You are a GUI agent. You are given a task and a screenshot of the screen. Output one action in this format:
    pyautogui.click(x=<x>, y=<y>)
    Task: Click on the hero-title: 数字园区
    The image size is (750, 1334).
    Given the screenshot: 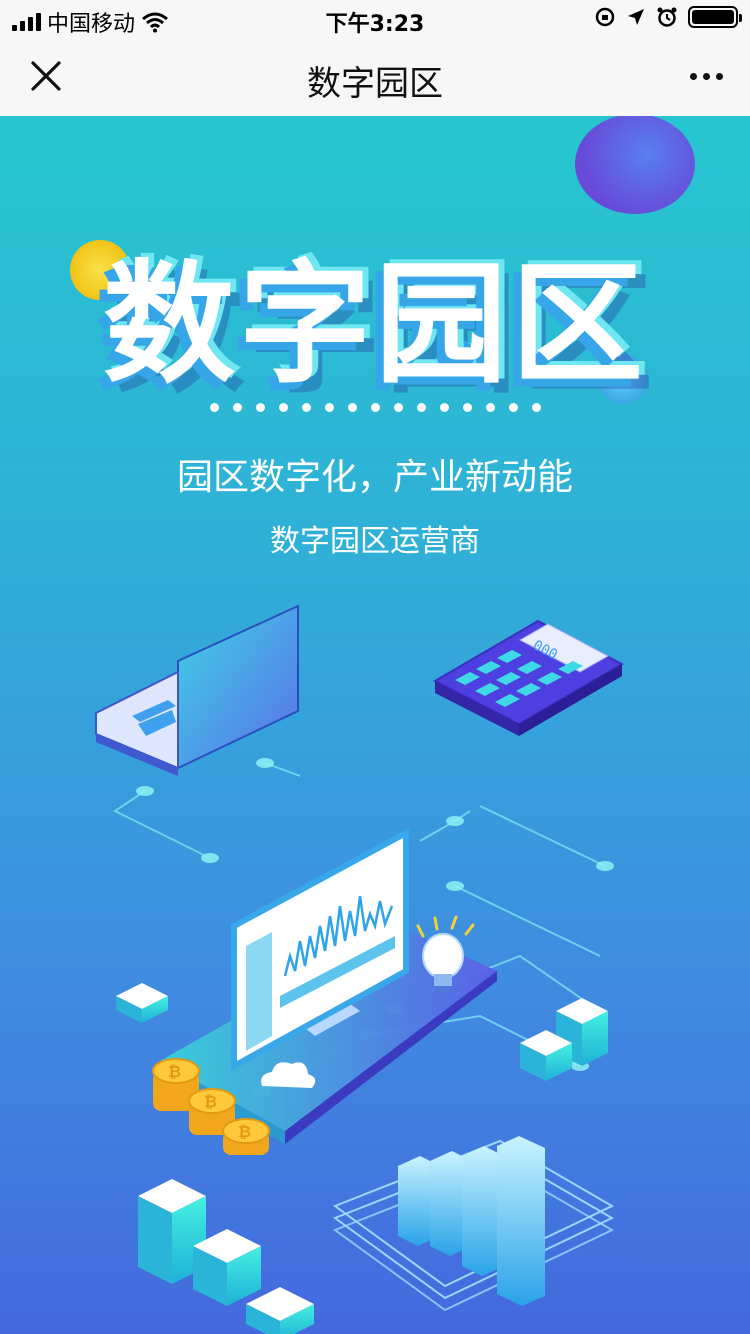 What is the action you would take?
    pyautogui.click(x=375, y=325)
    